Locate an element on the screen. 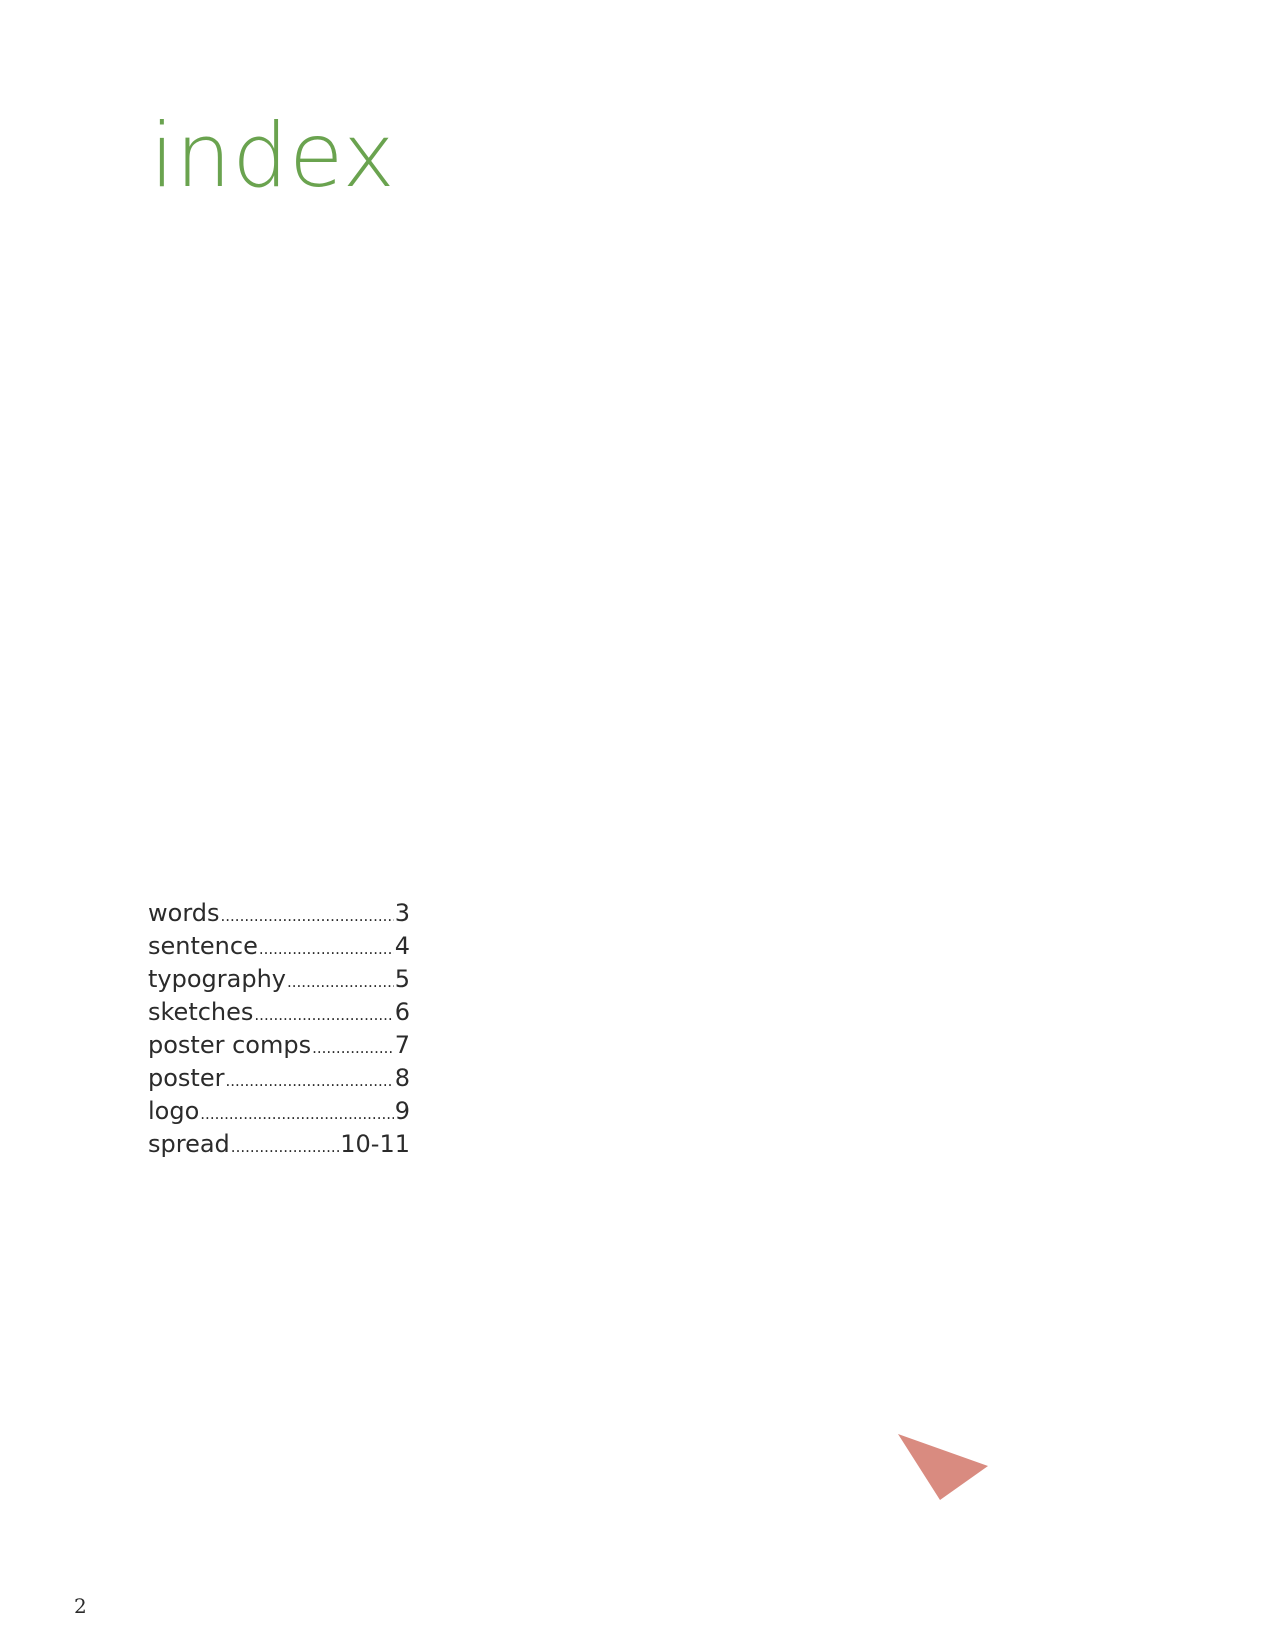  toc-entry-label: logo is located at coordinates (174, 1111).